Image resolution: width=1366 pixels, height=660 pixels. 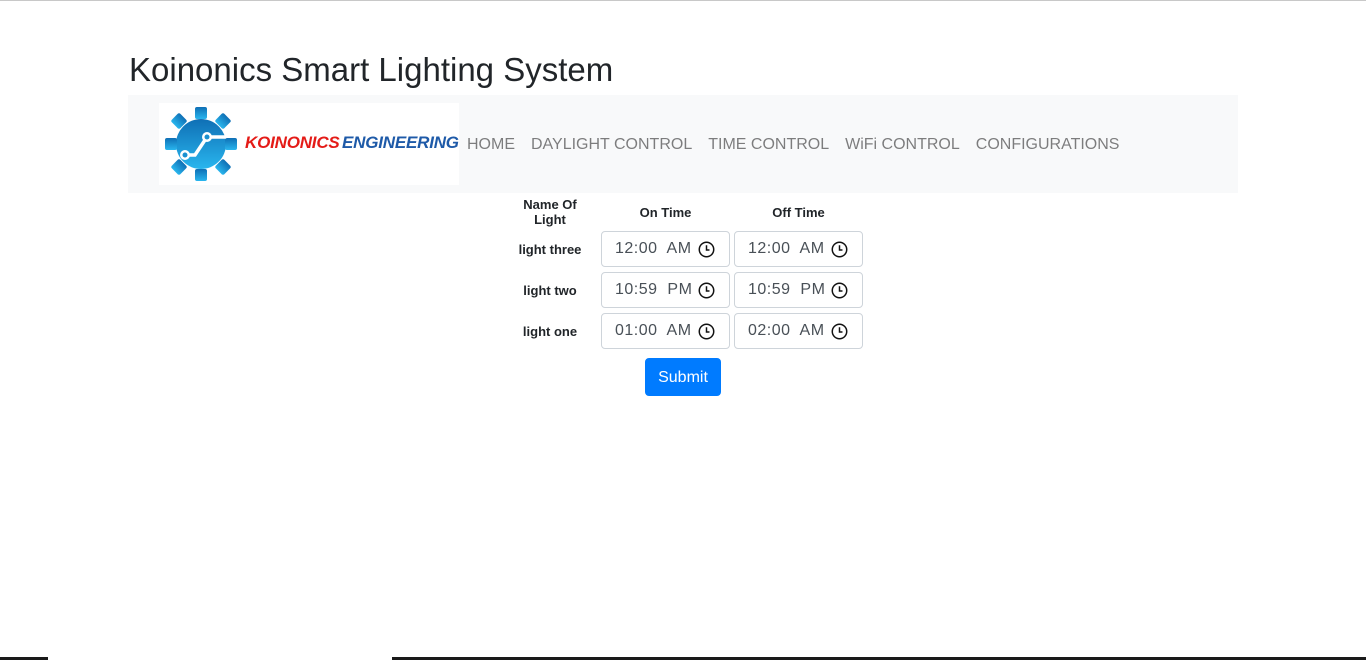 I want to click on light-name: light two, so click(x=550, y=290).